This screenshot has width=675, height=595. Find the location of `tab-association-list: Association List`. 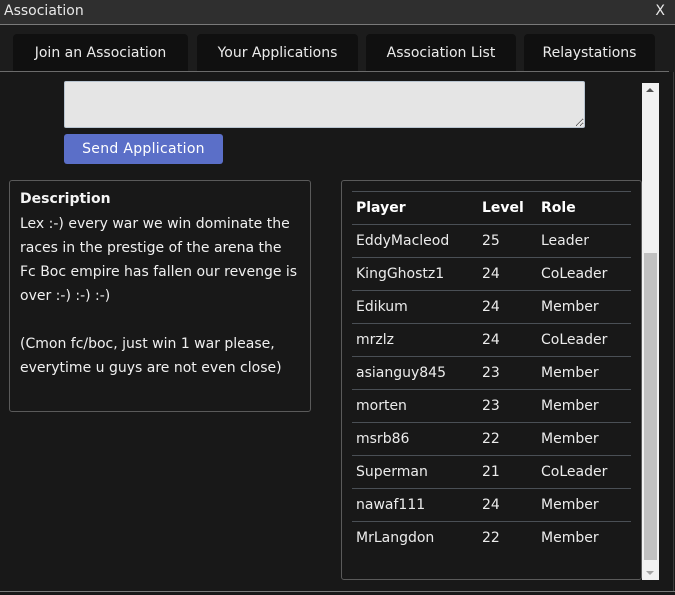

tab-association-list: Association List is located at coordinates (441, 53).